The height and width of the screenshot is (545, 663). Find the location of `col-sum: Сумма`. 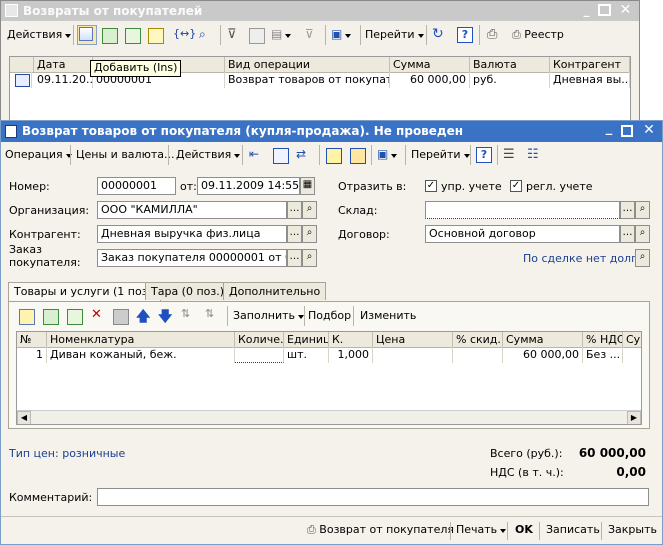

col-sum: Сумма is located at coordinates (543, 339).